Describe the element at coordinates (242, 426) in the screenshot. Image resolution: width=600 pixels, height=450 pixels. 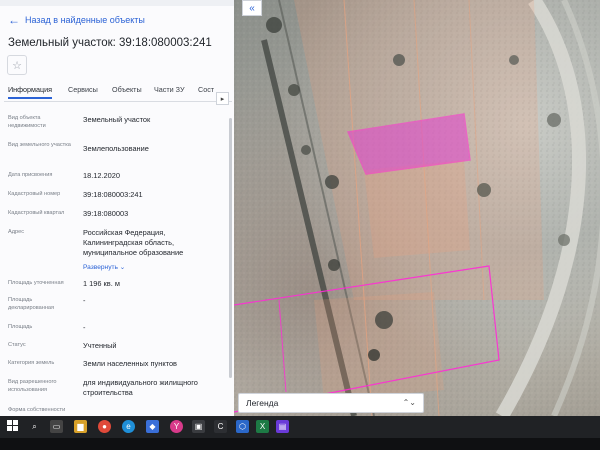
I see `app-icon: ⬡` at that location.